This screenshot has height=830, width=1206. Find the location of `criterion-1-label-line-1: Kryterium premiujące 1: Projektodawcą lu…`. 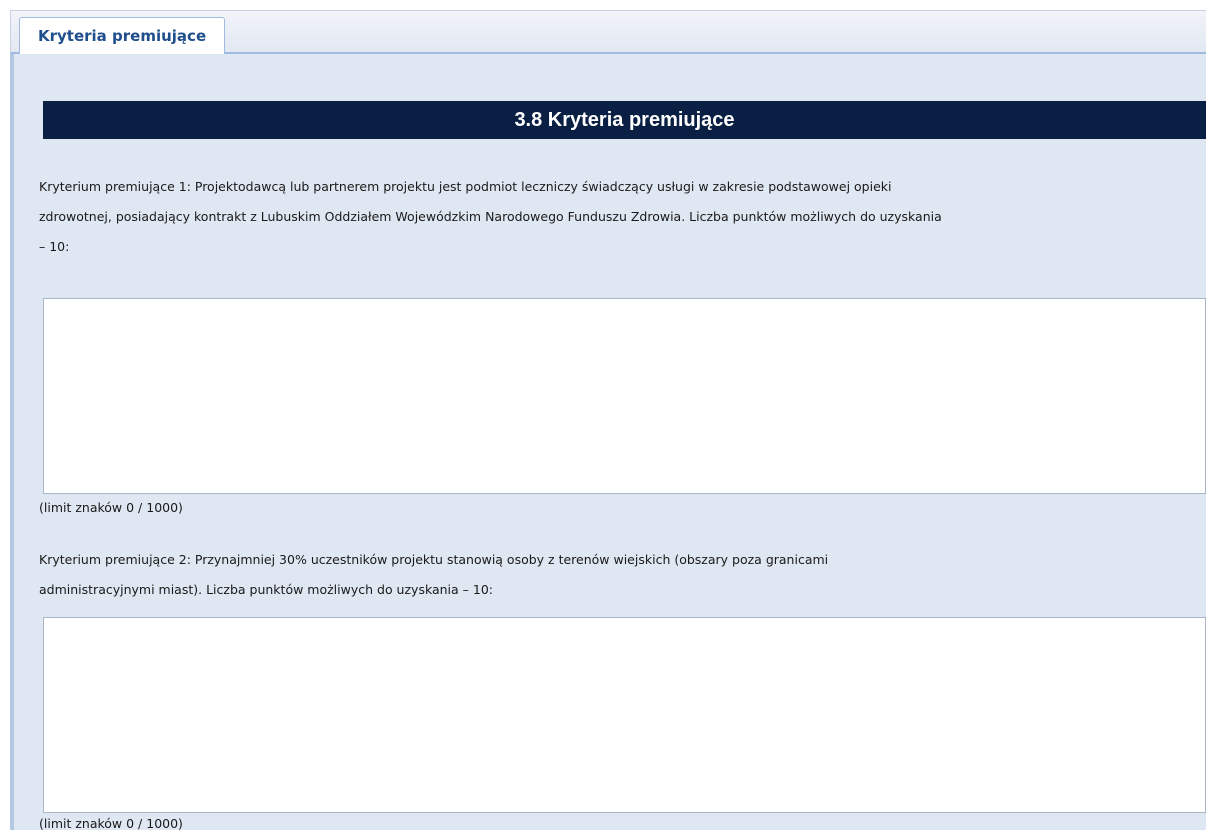

criterion-1-label-line-1: Kryterium premiujące 1: Projektodawcą lu… is located at coordinates (465, 186).